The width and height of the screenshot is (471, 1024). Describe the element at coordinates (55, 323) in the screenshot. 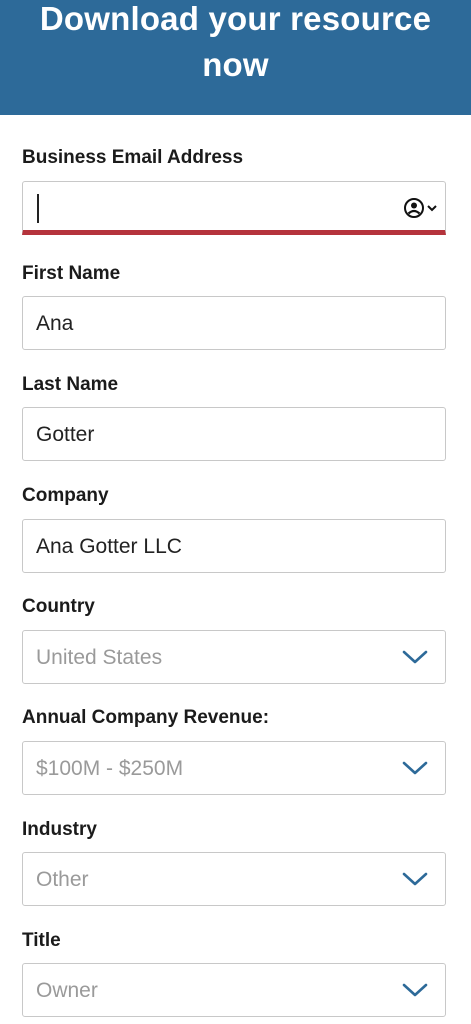

I see `first-name-value: Ana` at that location.